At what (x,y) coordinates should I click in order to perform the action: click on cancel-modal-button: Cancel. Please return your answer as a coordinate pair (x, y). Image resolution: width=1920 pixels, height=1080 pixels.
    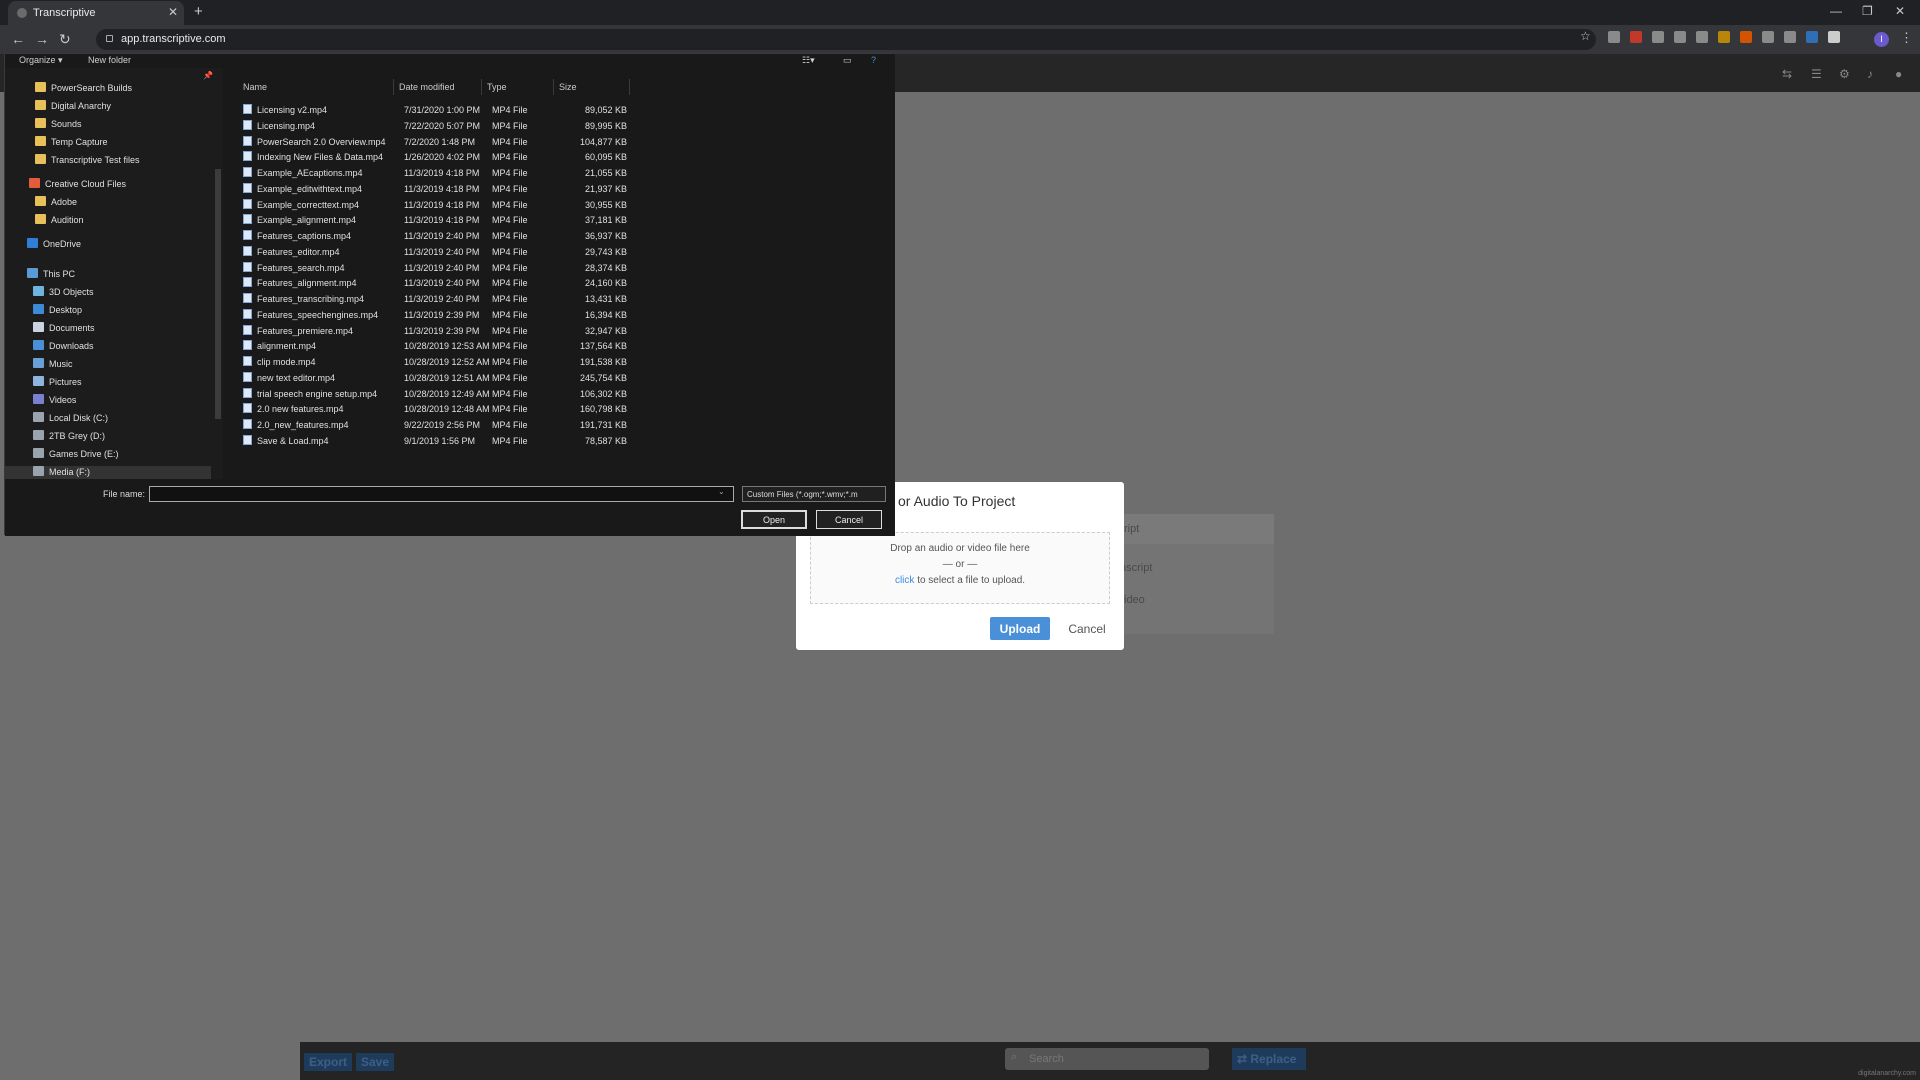
    Looking at the image, I should click on (1087, 628).